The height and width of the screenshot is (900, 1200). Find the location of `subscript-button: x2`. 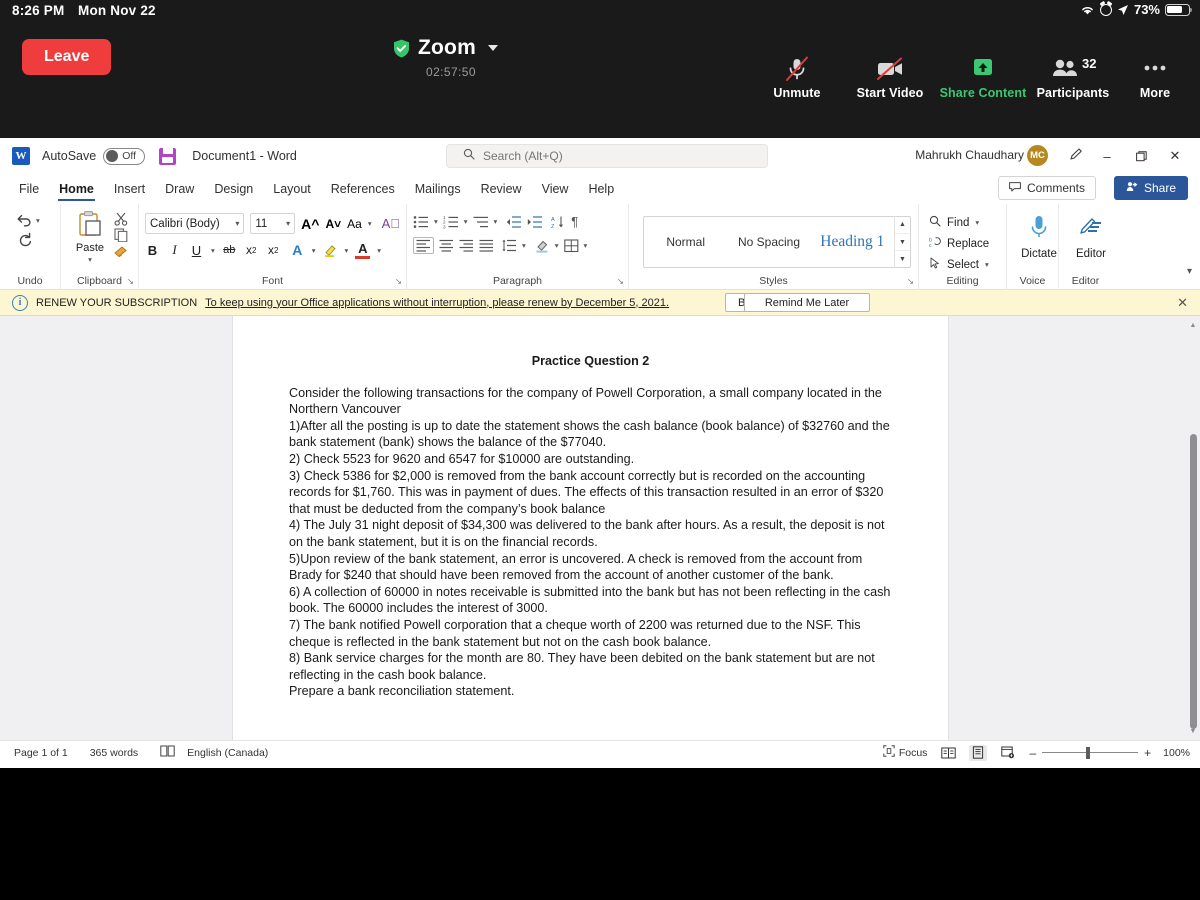

subscript-button: x2 is located at coordinates (251, 250).